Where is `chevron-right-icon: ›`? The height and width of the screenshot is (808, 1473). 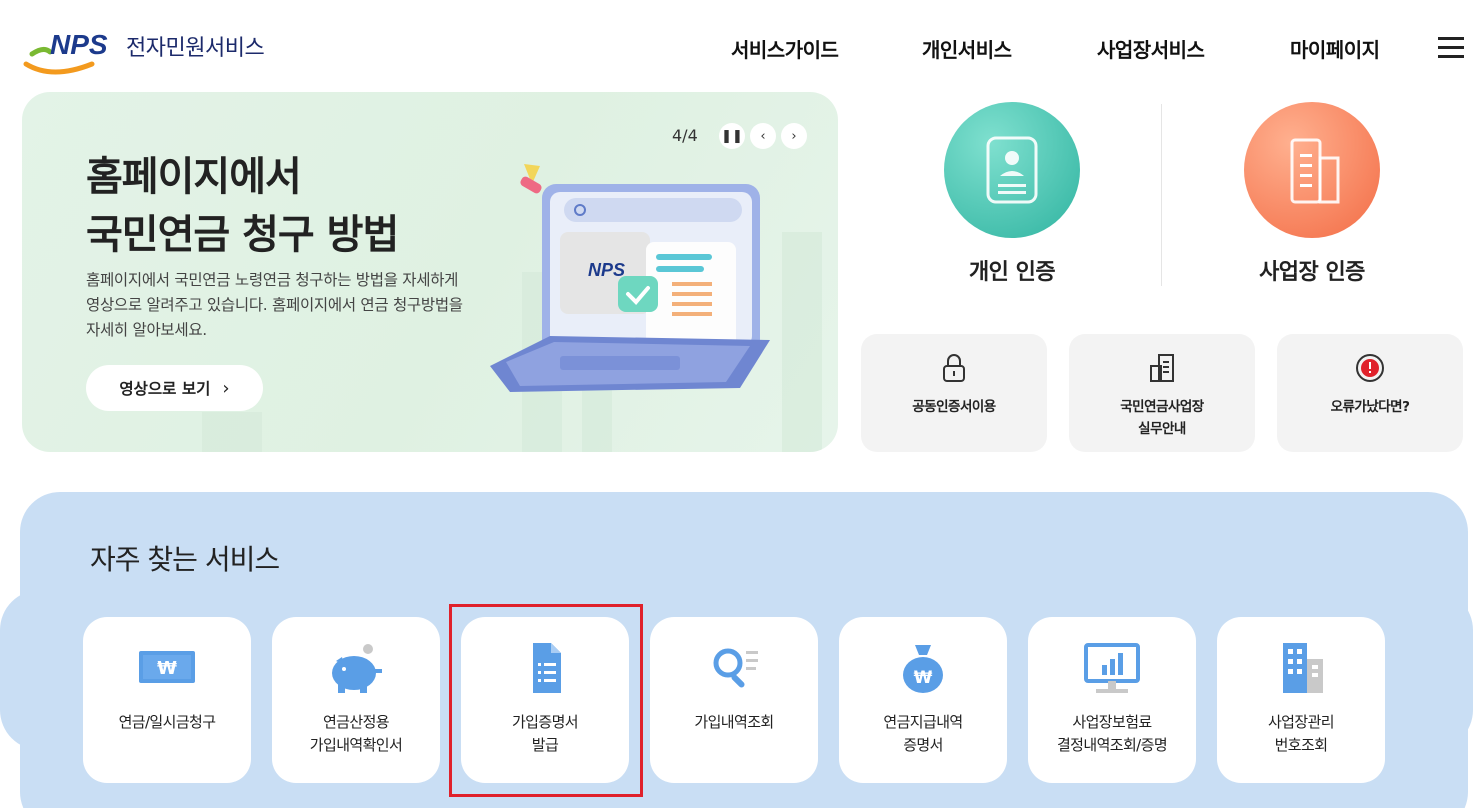
chevron-right-icon: › is located at coordinates (226, 388).